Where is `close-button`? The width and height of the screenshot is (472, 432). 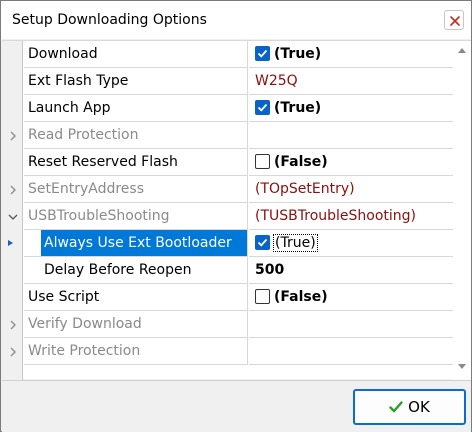 close-button is located at coordinates (454, 20).